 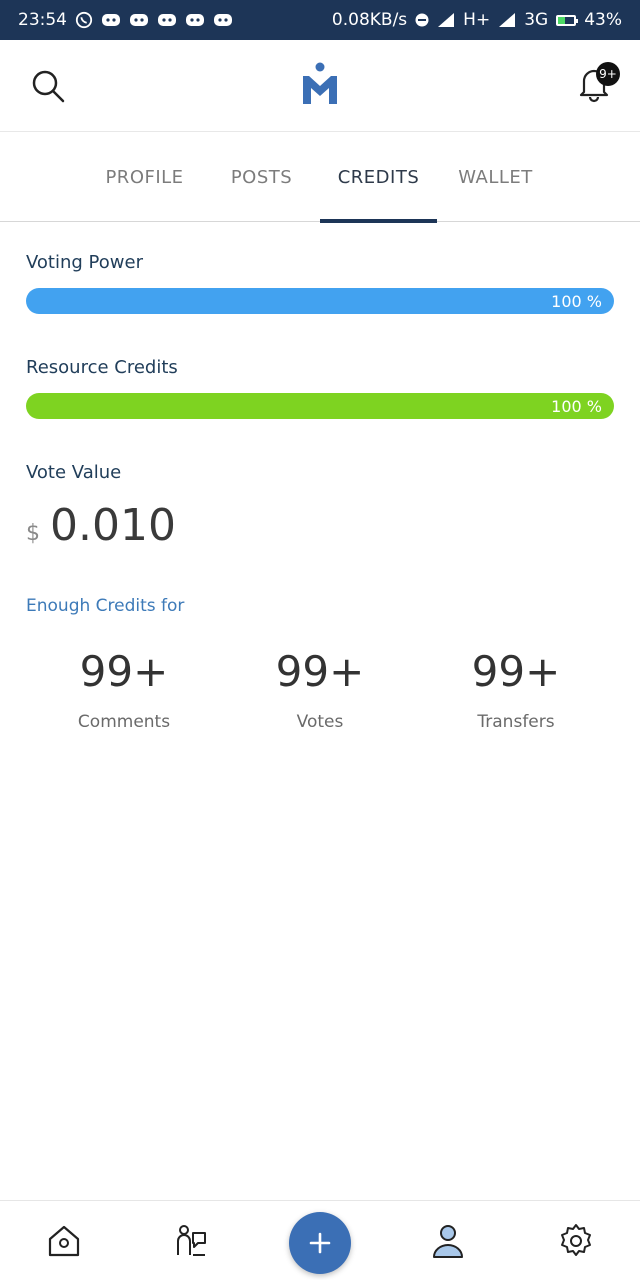 What do you see at coordinates (448, 1241) in the screenshot?
I see `profile-icon` at bounding box center [448, 1241].